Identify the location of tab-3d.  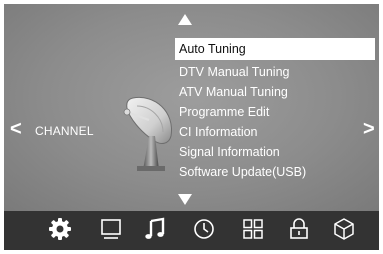
(344, 229).